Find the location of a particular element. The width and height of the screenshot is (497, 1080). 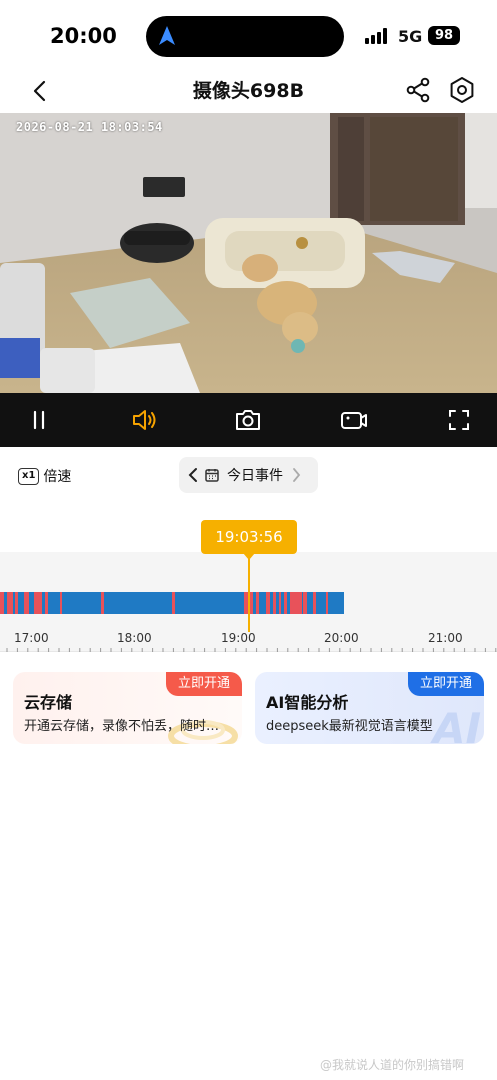

chevron-right-icon is located at coordinates (296, 475).